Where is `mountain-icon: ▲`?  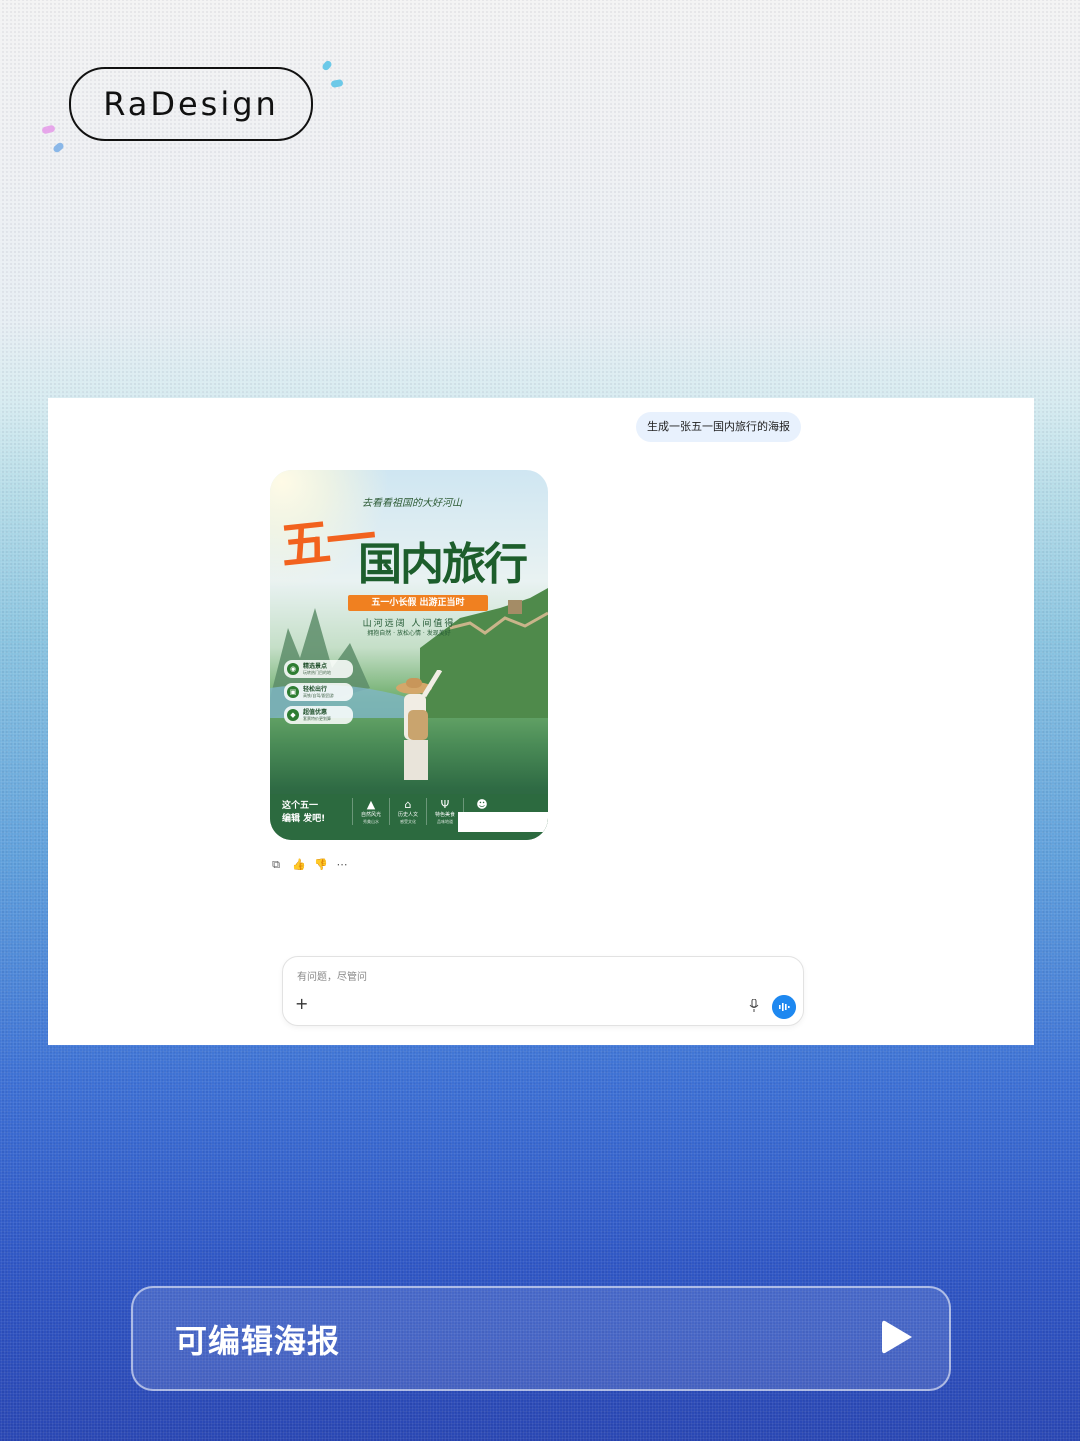
mountain-icon: ▲ is located at coordinates (371, 804).